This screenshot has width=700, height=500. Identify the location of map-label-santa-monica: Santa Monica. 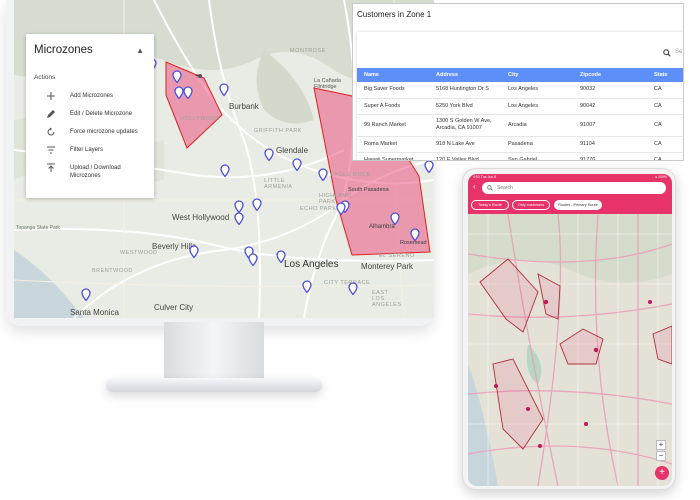
(94, 312).